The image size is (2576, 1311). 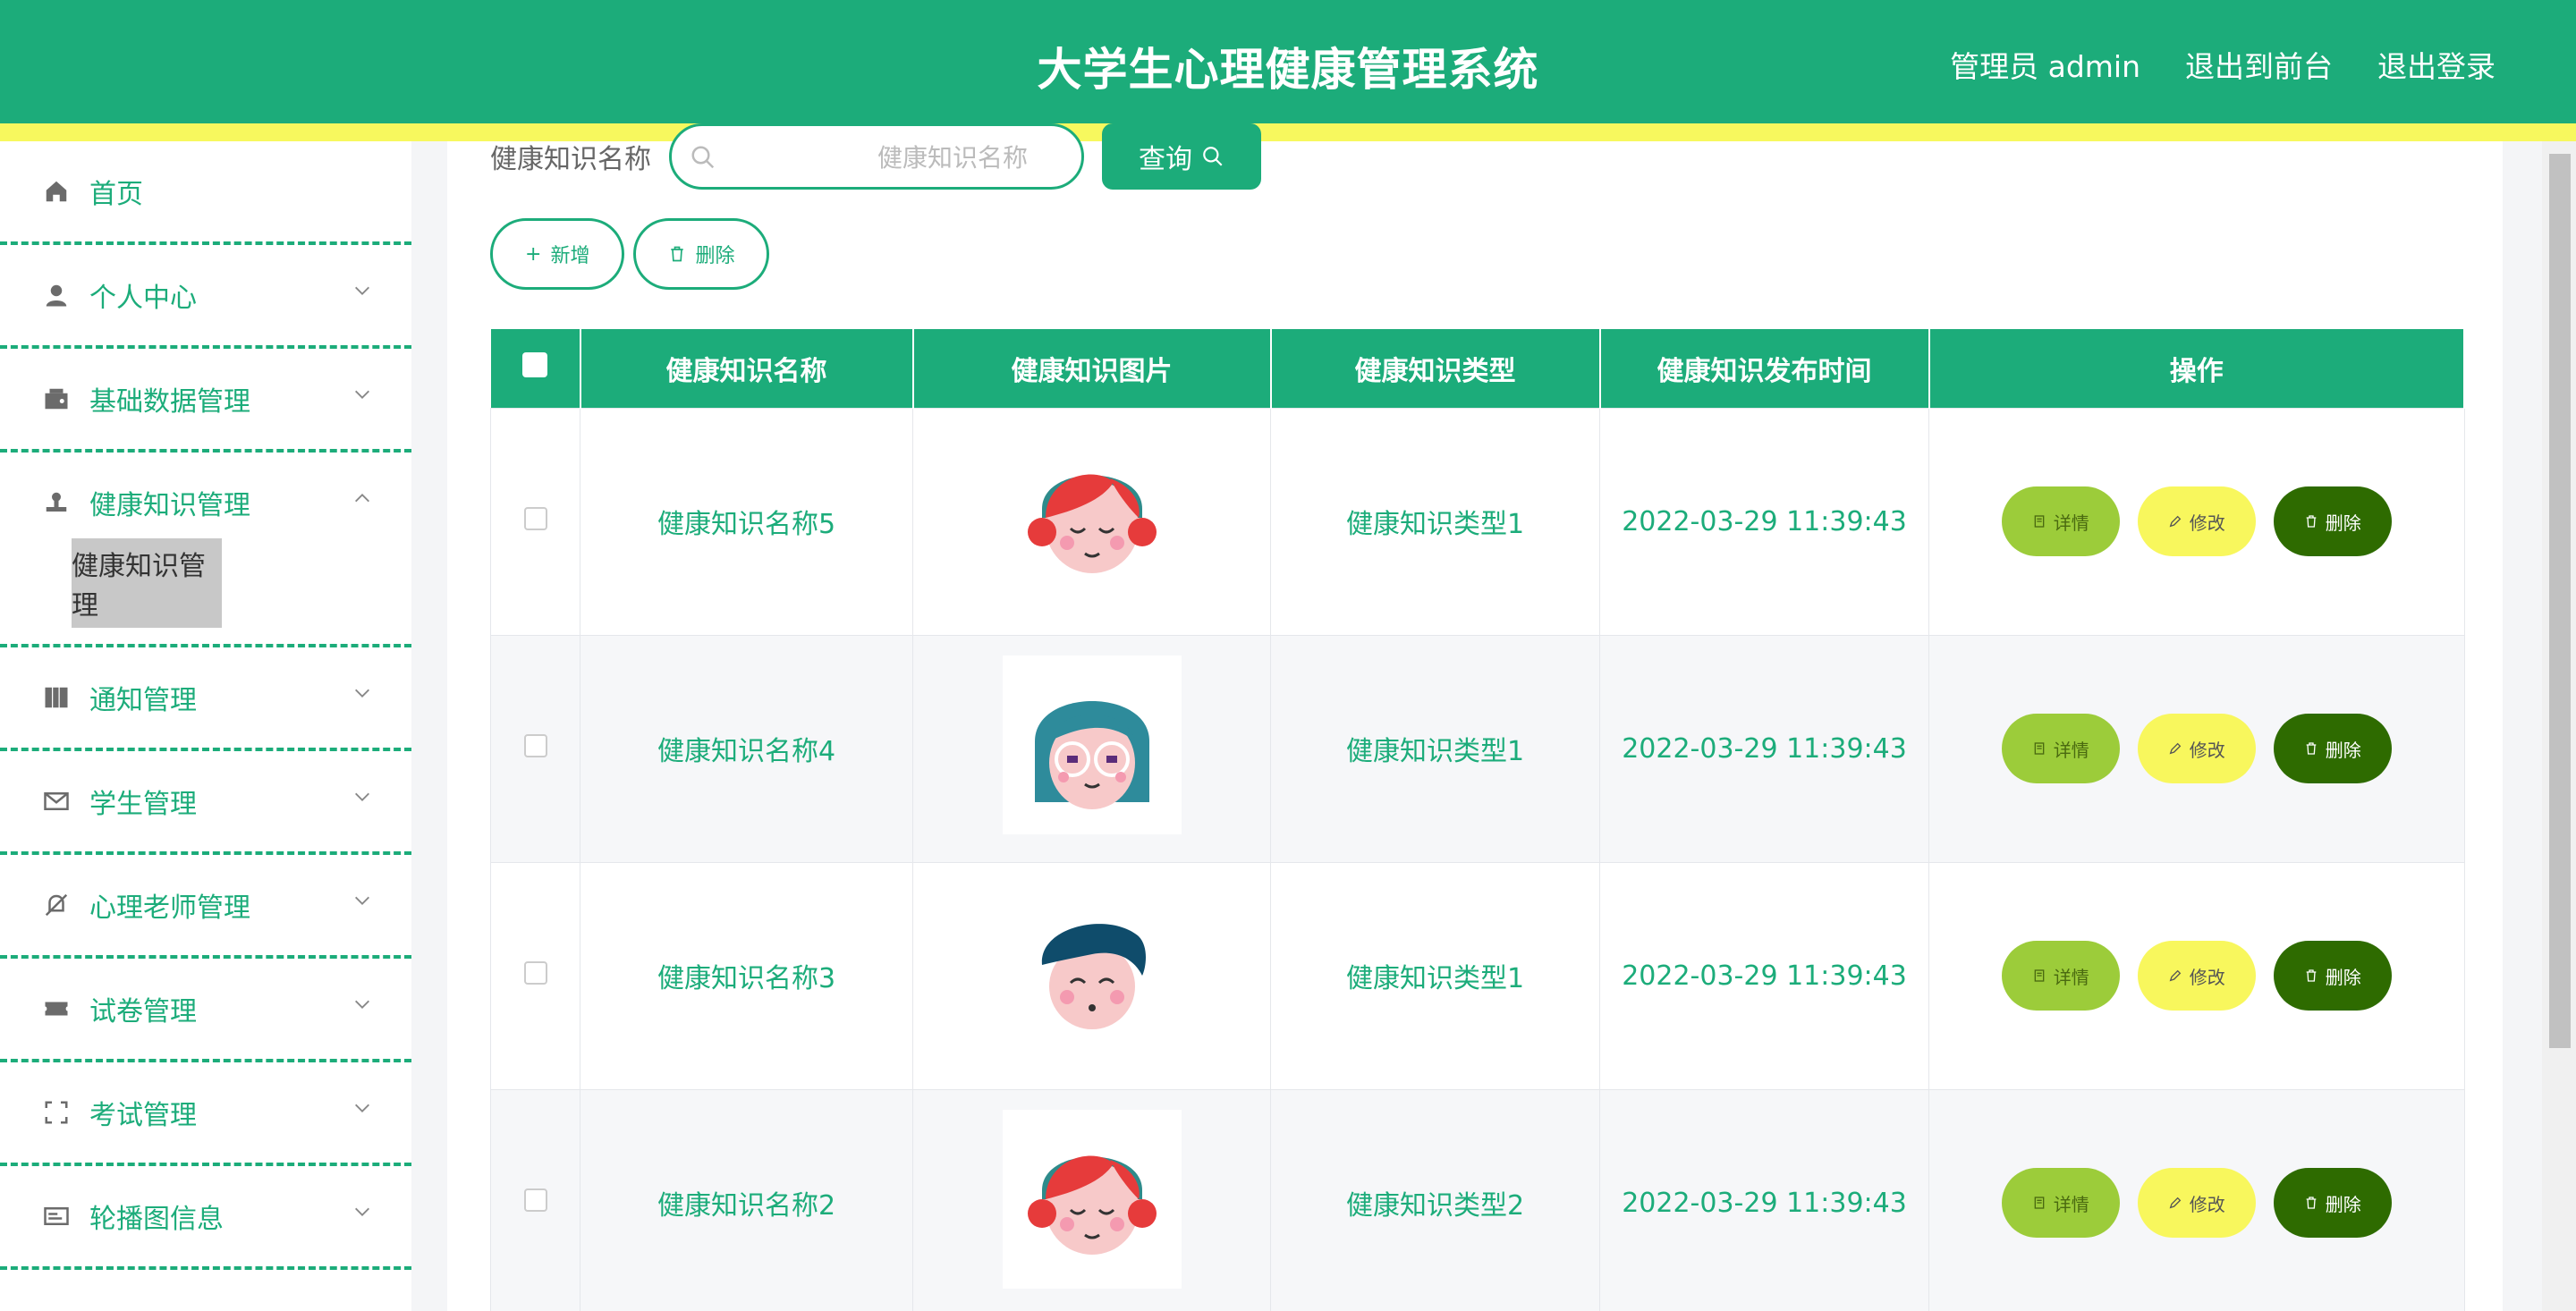 I want to click on sidebar-item-label: 基础数据管理, so click(x=169, y=402).